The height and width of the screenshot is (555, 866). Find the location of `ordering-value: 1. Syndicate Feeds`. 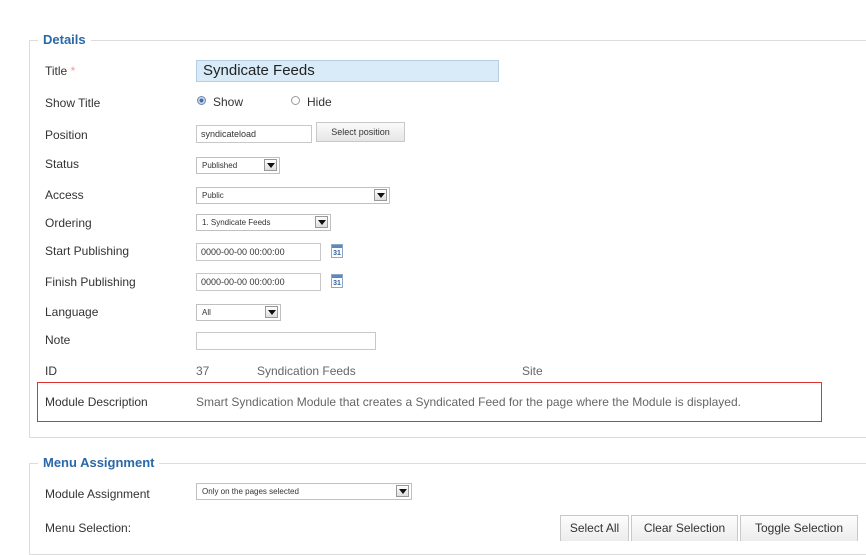

ordering-value: 1. Syndicate Feeds is located at coordinates (236, 222).